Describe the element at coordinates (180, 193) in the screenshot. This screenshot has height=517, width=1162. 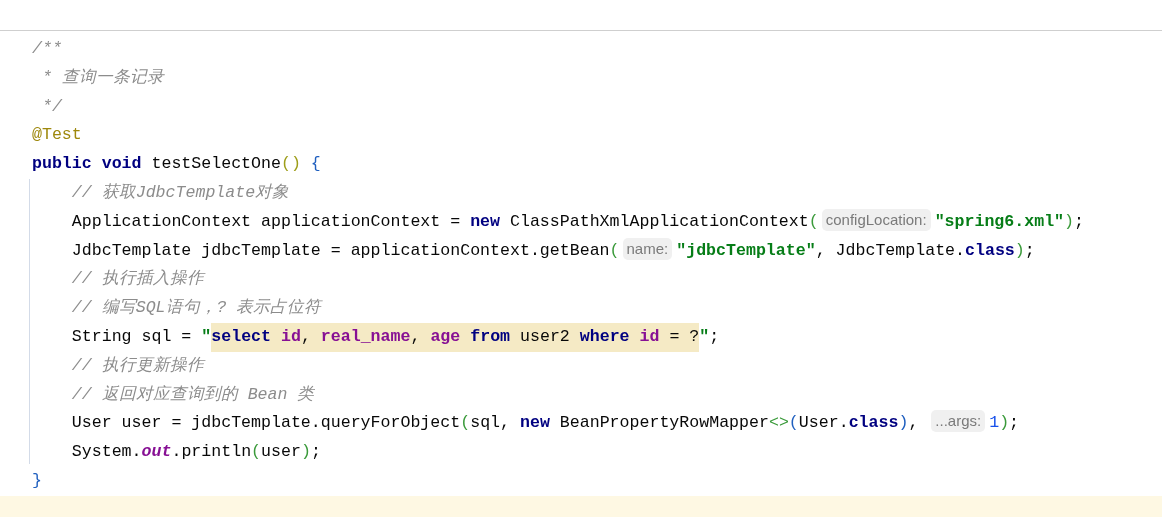
I see `code-text: // 获取JdbcTemplate对象` at that location.